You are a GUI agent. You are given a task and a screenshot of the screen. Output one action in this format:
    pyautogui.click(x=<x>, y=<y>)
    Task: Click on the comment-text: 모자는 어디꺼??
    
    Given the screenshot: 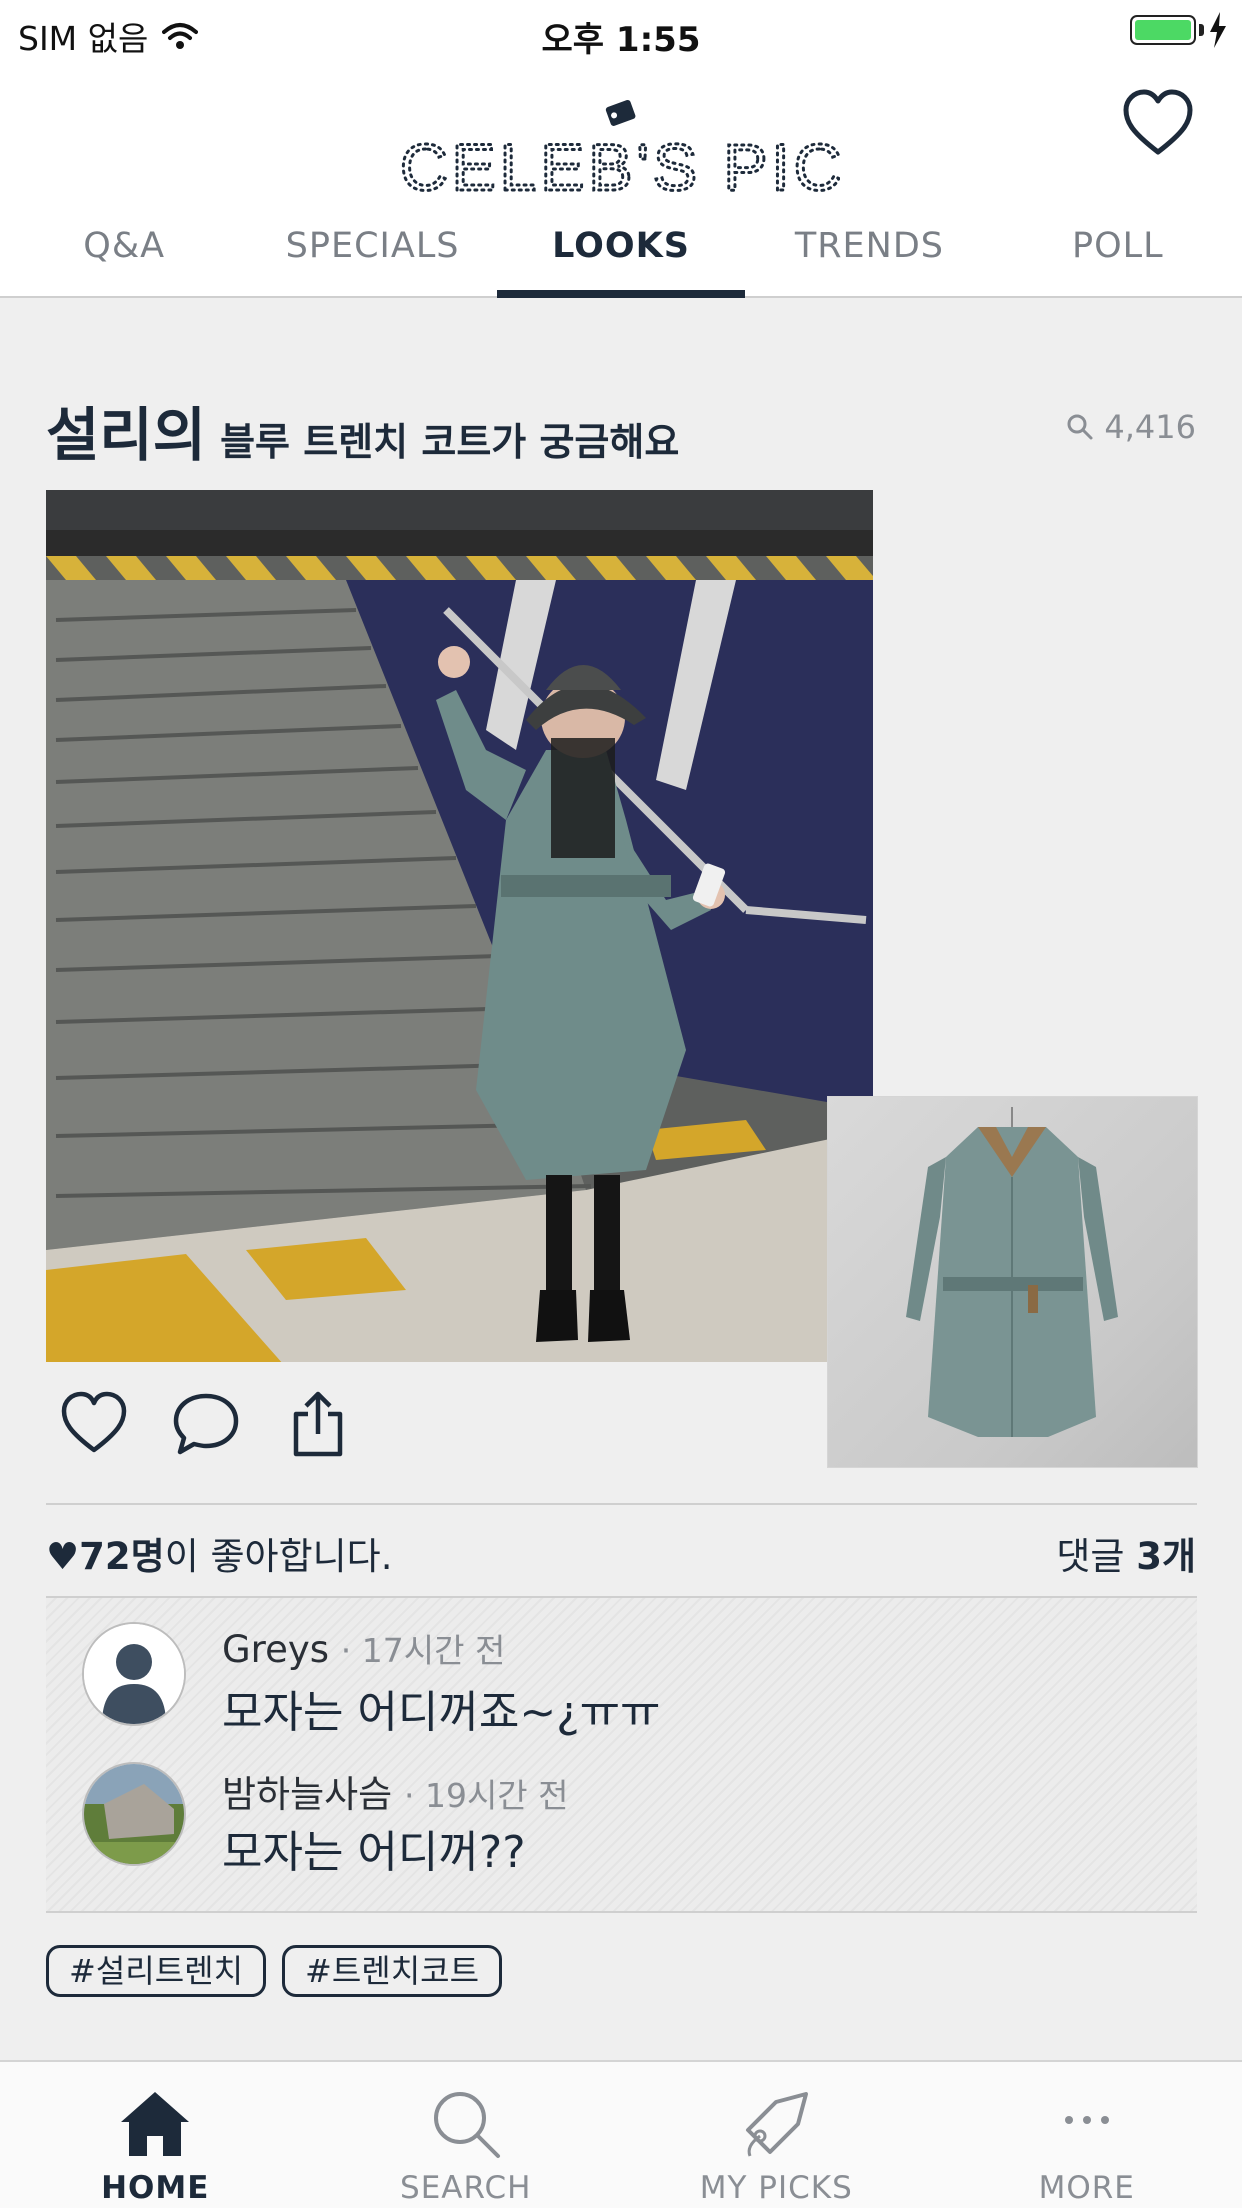 What is the action you would take?
    pyautogui.click(x=374, y=1852)
    